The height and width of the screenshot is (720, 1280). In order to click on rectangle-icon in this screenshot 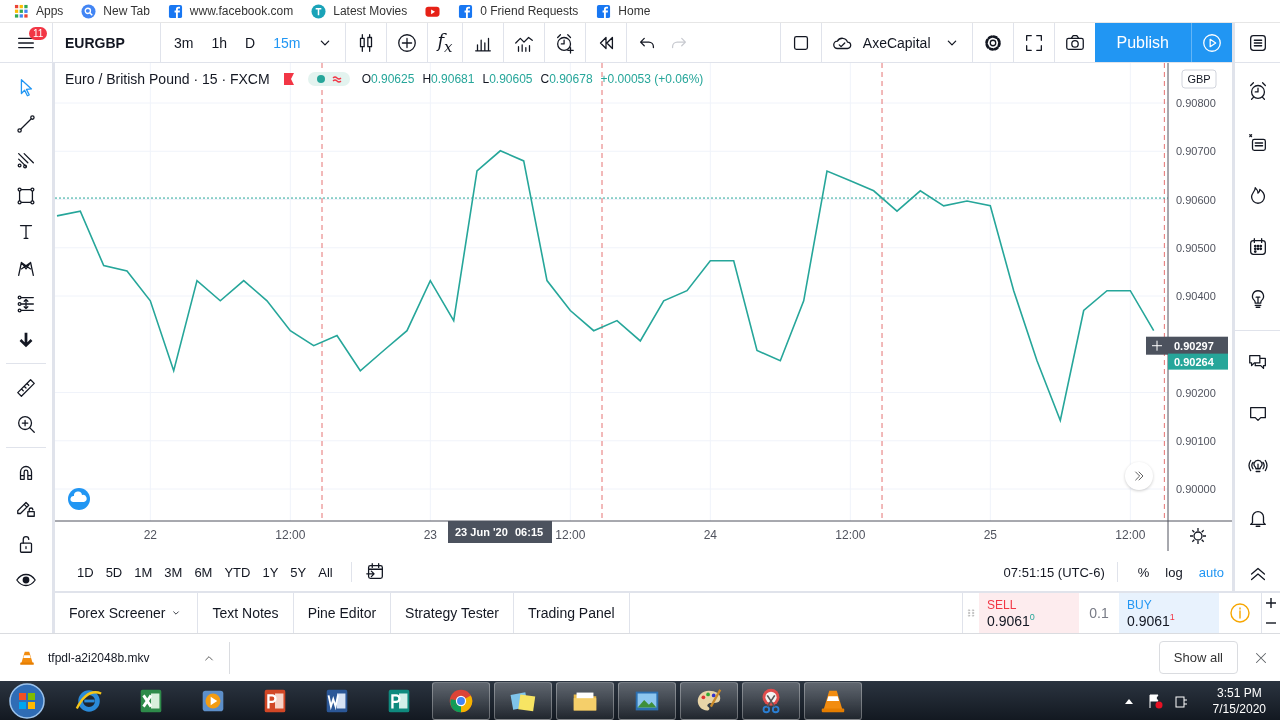, I will do `click(26, 196)`.